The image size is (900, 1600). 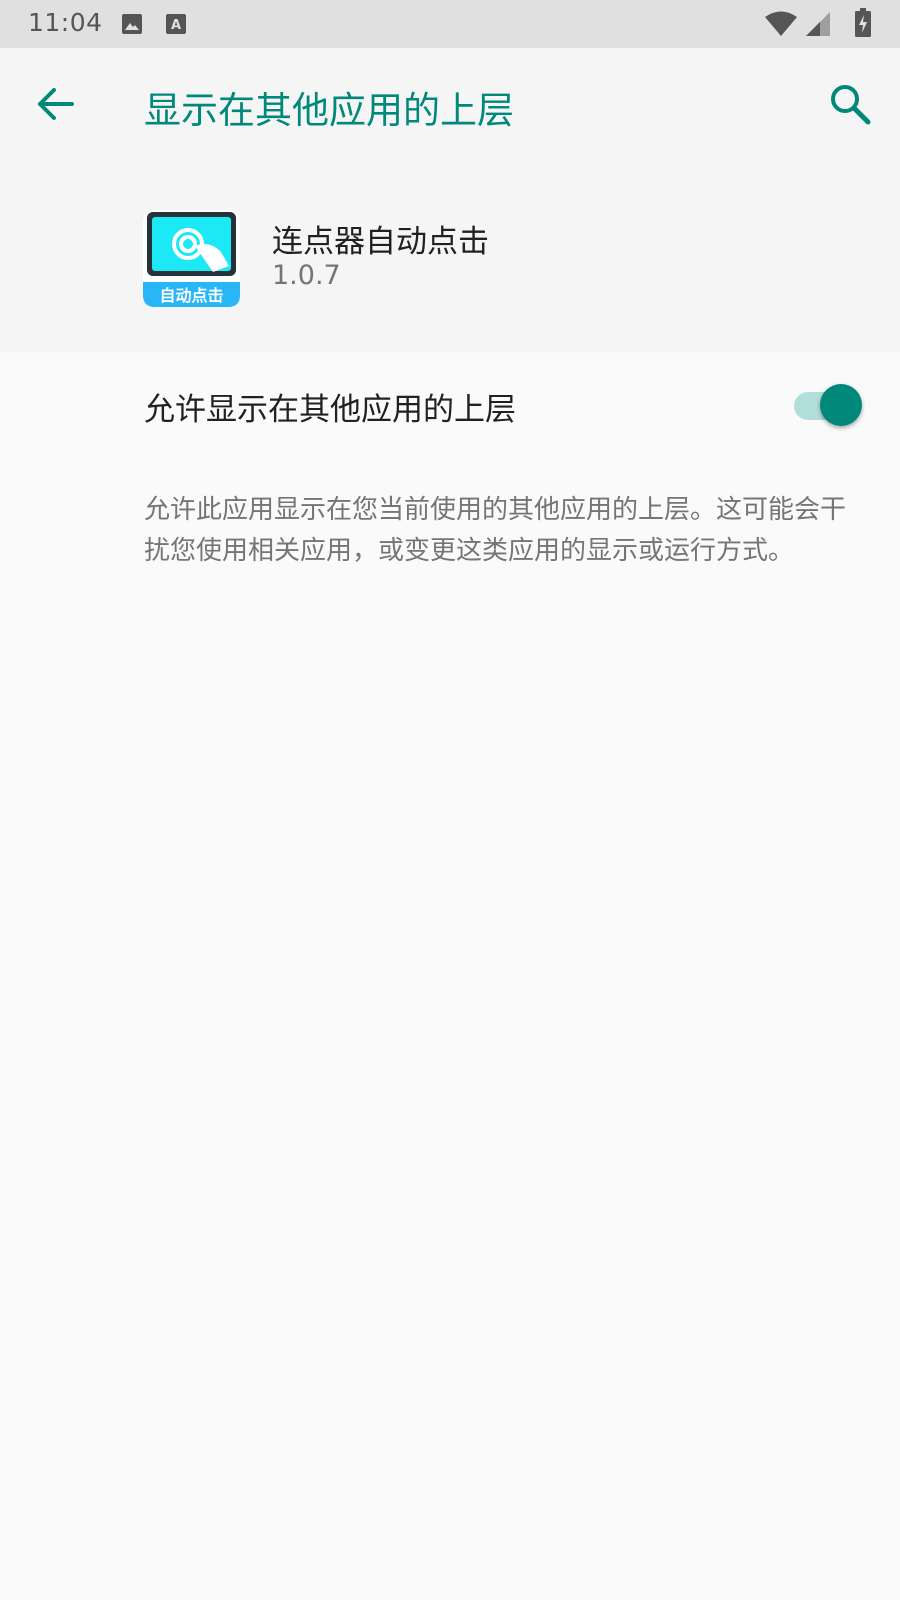 I want to click on arrow-back-icon, so click(x=56, y=104).